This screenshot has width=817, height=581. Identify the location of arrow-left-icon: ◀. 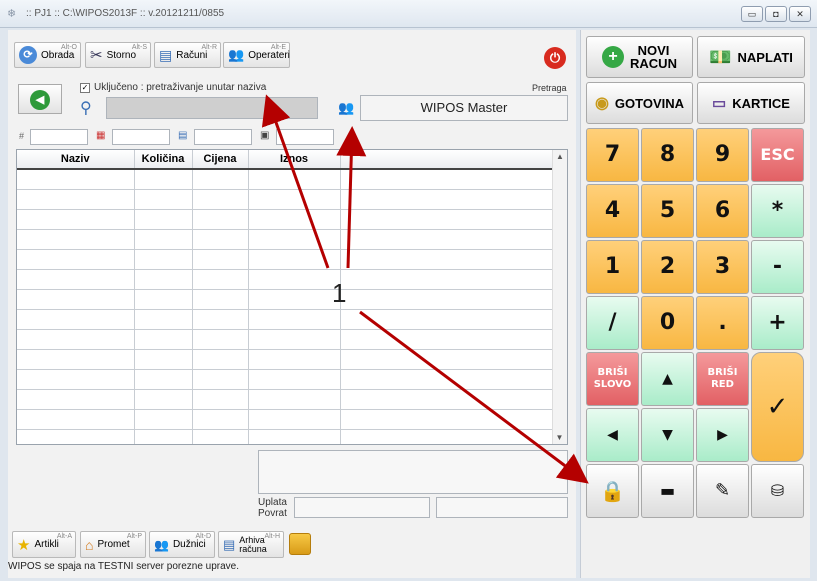
(40, 100).